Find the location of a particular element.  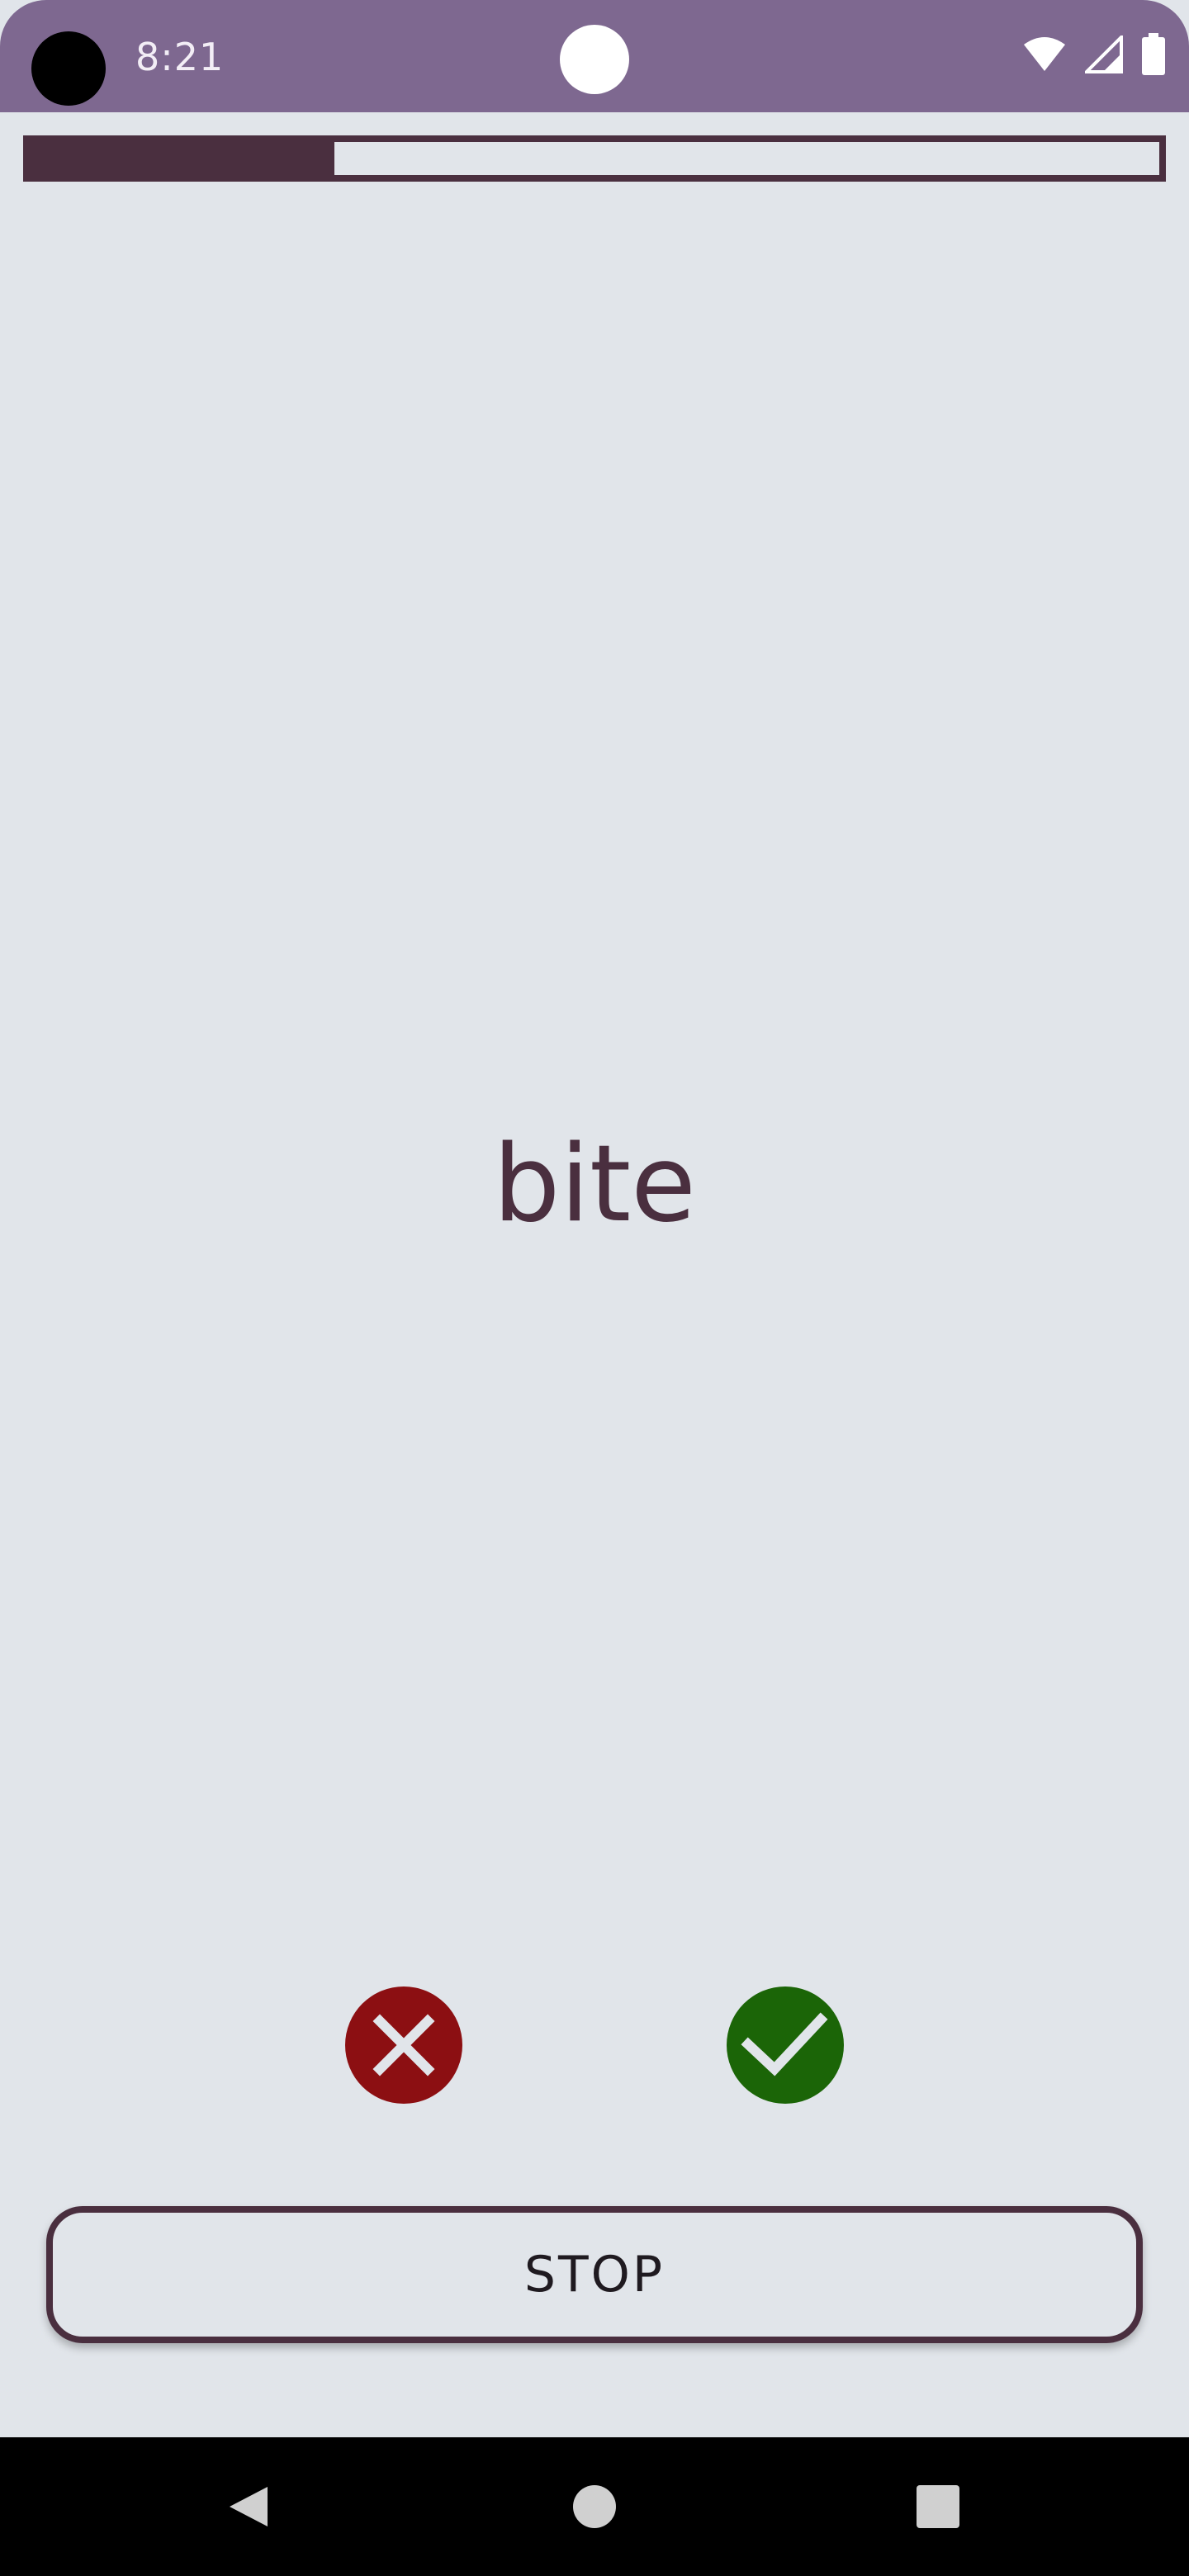

notification-dot-icon is located at coordinates (594, 59).